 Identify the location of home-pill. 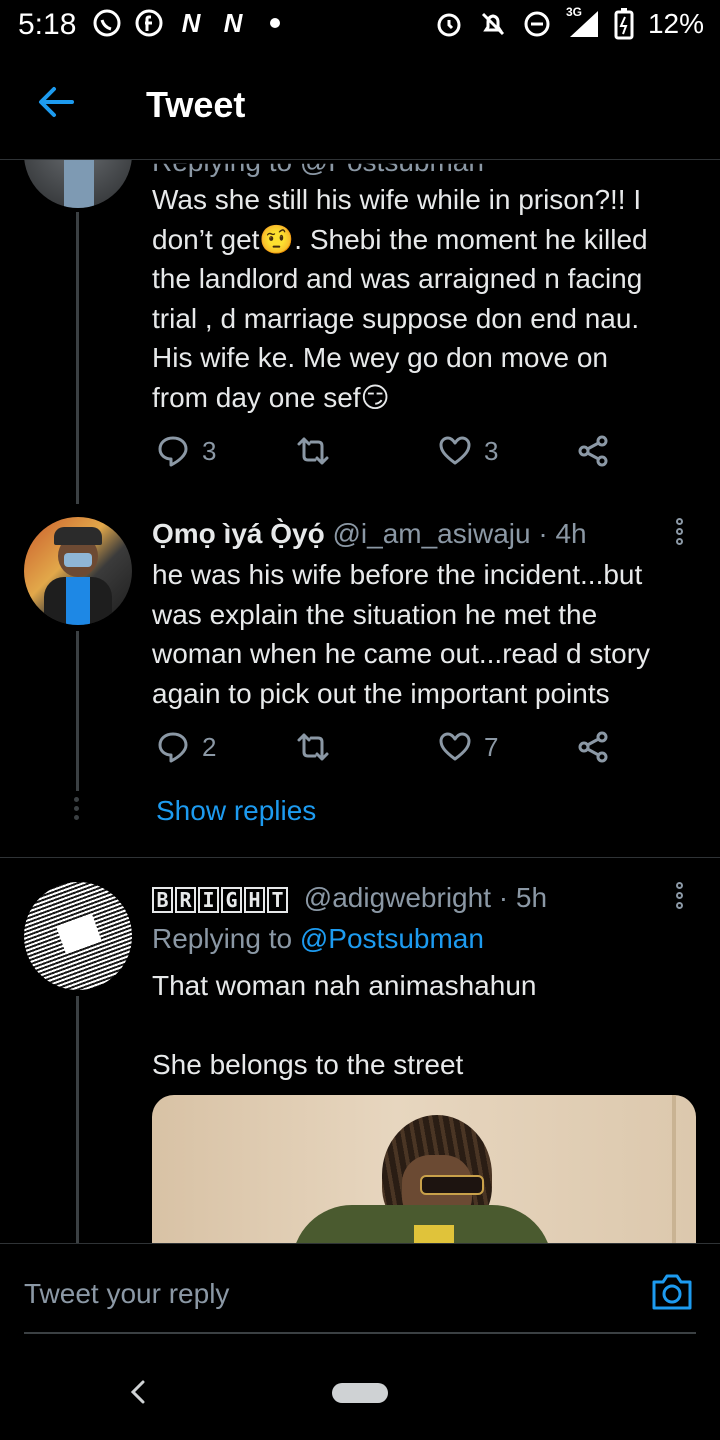
(360, 1393).